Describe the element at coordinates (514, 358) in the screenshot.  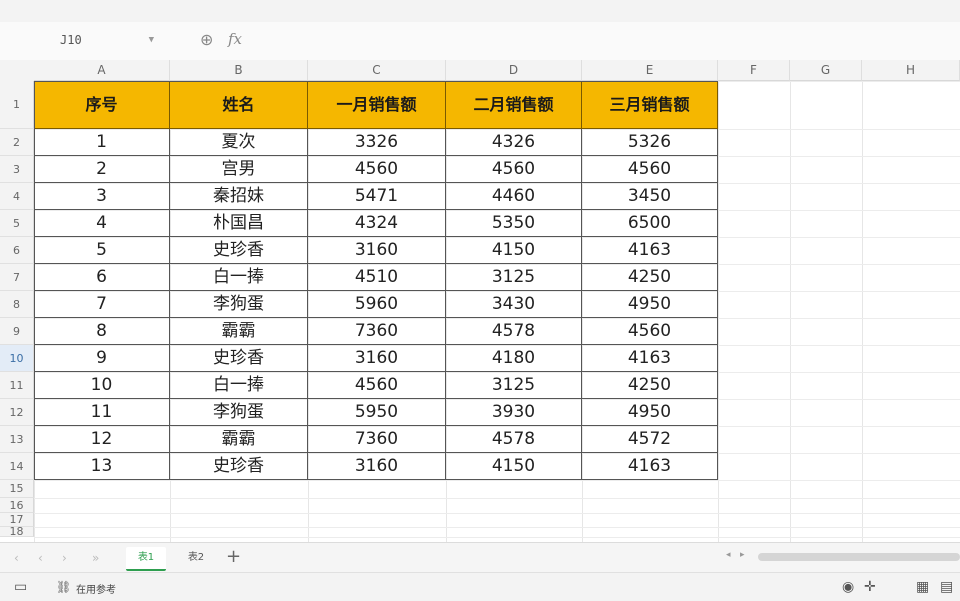
I see `table-cell: 4180` at that location.